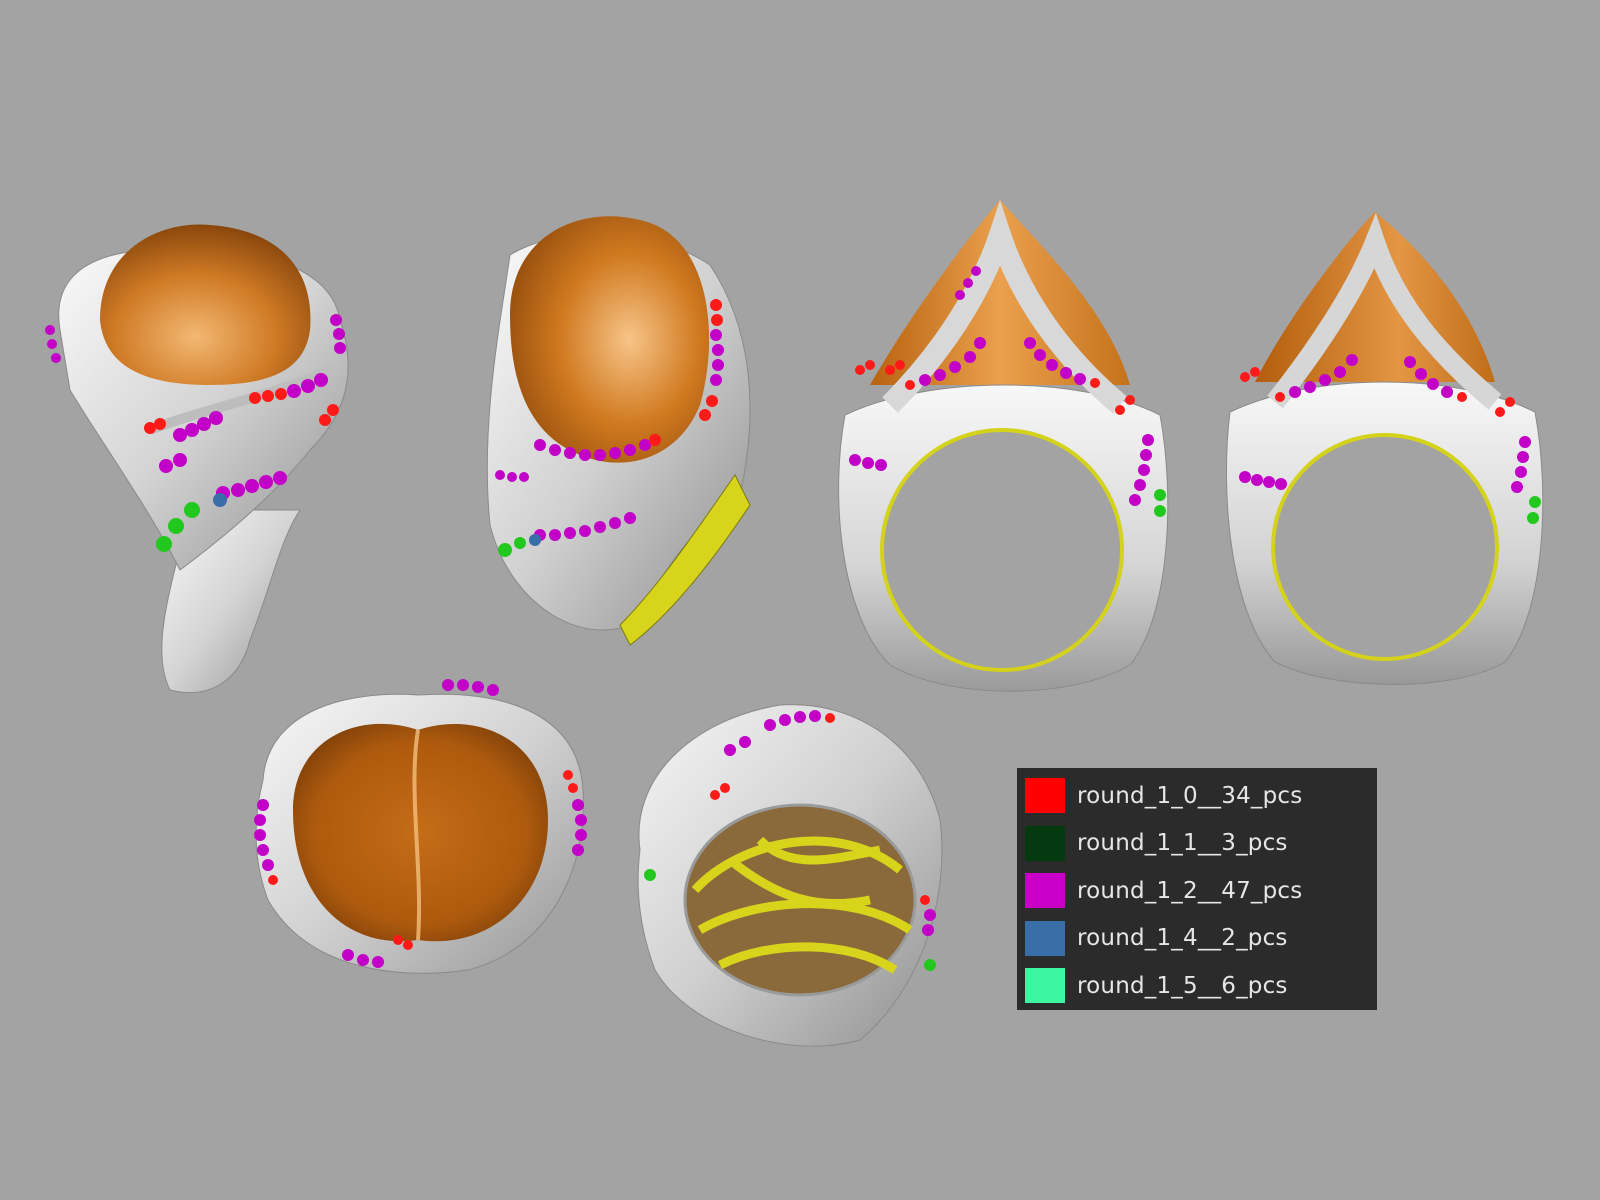 The height and width of the screenshot is (1200, 1600). I want to click on legend-item: round_1_5__6_pcs, so click(1197, 986).